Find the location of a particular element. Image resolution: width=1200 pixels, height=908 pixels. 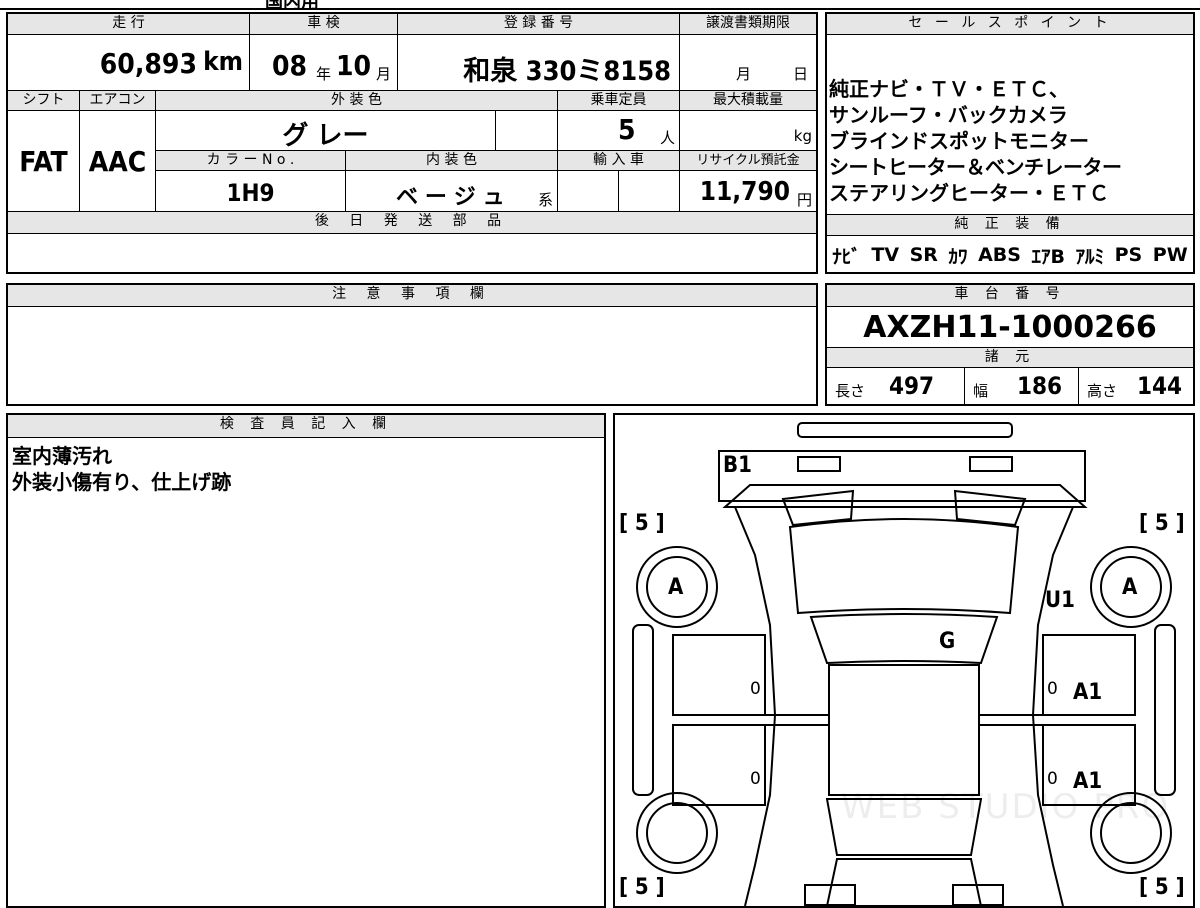

capacity-label: 乗車定員 is located at coordinates (619, 101).